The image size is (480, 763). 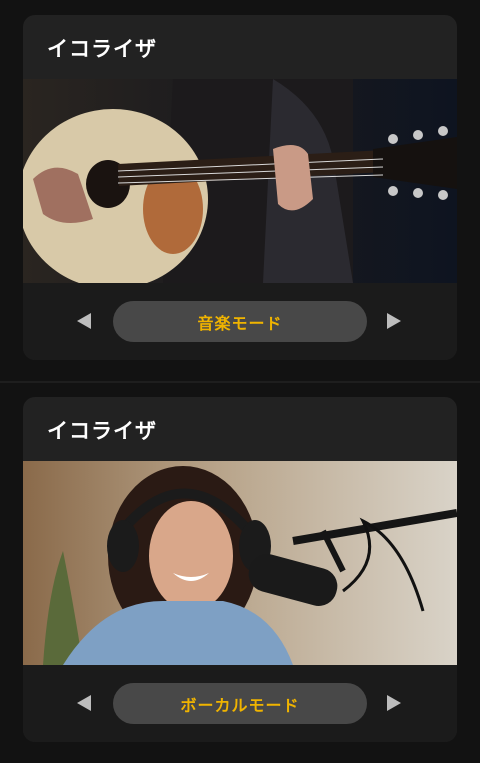 I want to click on mode-selector: 音楽モード, so click(x=240, y=321).